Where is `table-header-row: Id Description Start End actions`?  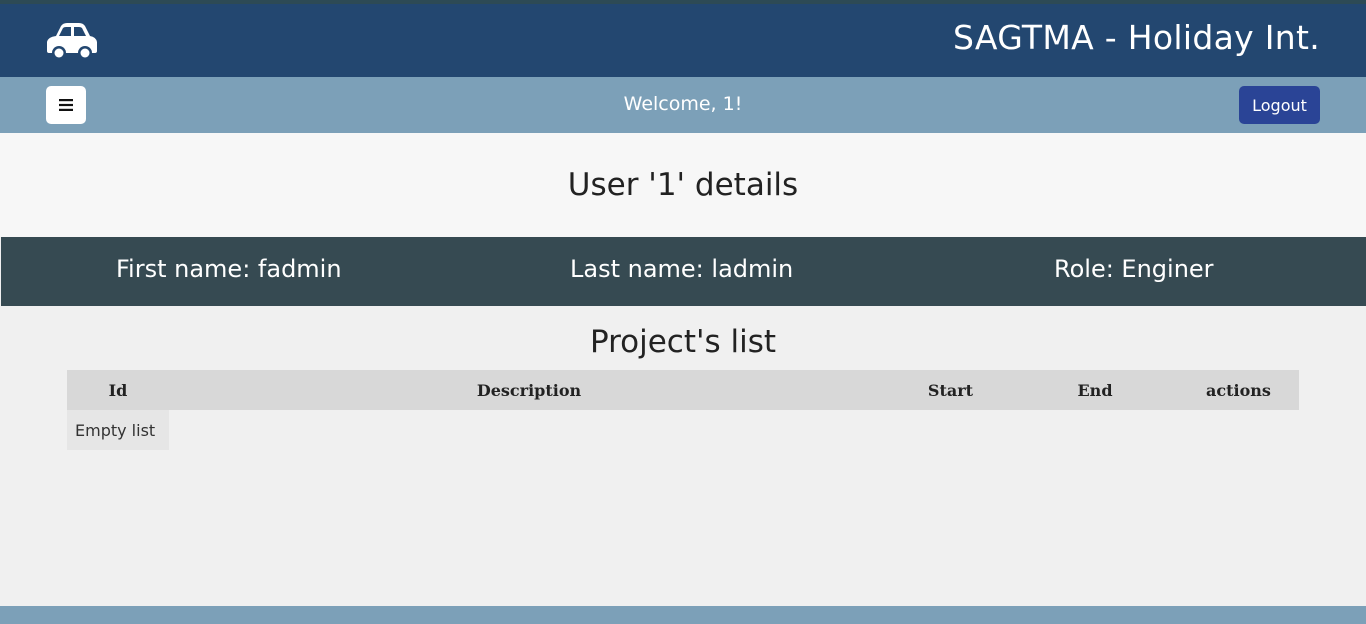
table-header-row: Id Description Start End actions is located at coordinates (683, 390).